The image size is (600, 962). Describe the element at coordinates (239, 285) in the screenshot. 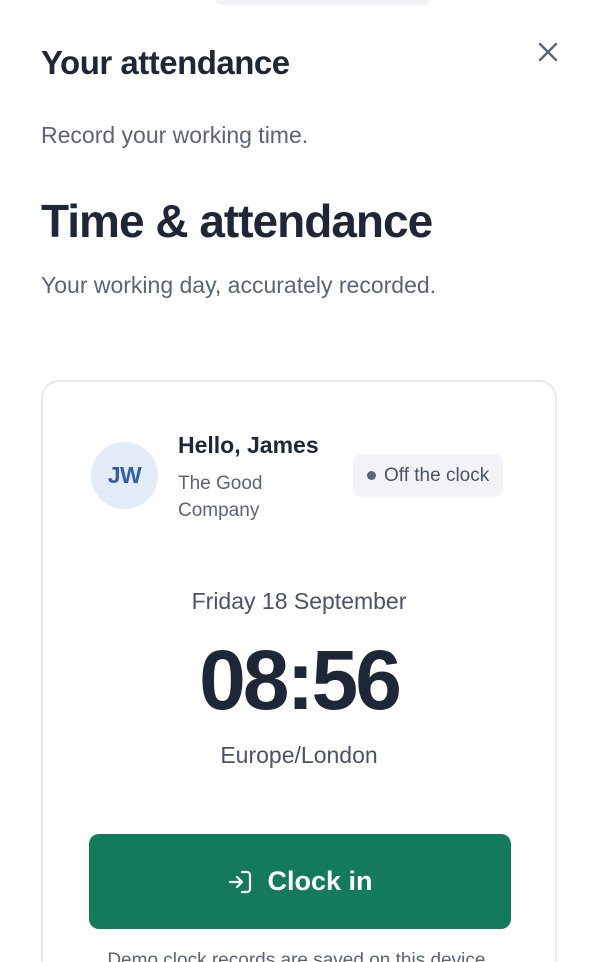

I see `section-subtitle: Your working day, accurately recorded.` at that location.